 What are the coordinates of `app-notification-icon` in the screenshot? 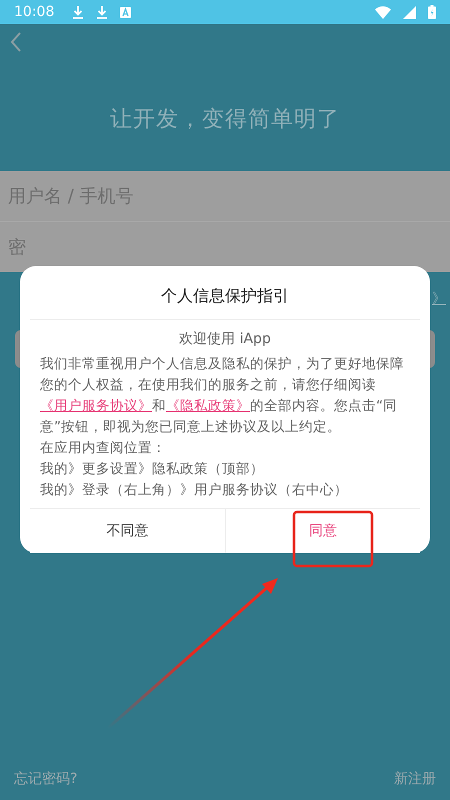 It's located at (126, 12).